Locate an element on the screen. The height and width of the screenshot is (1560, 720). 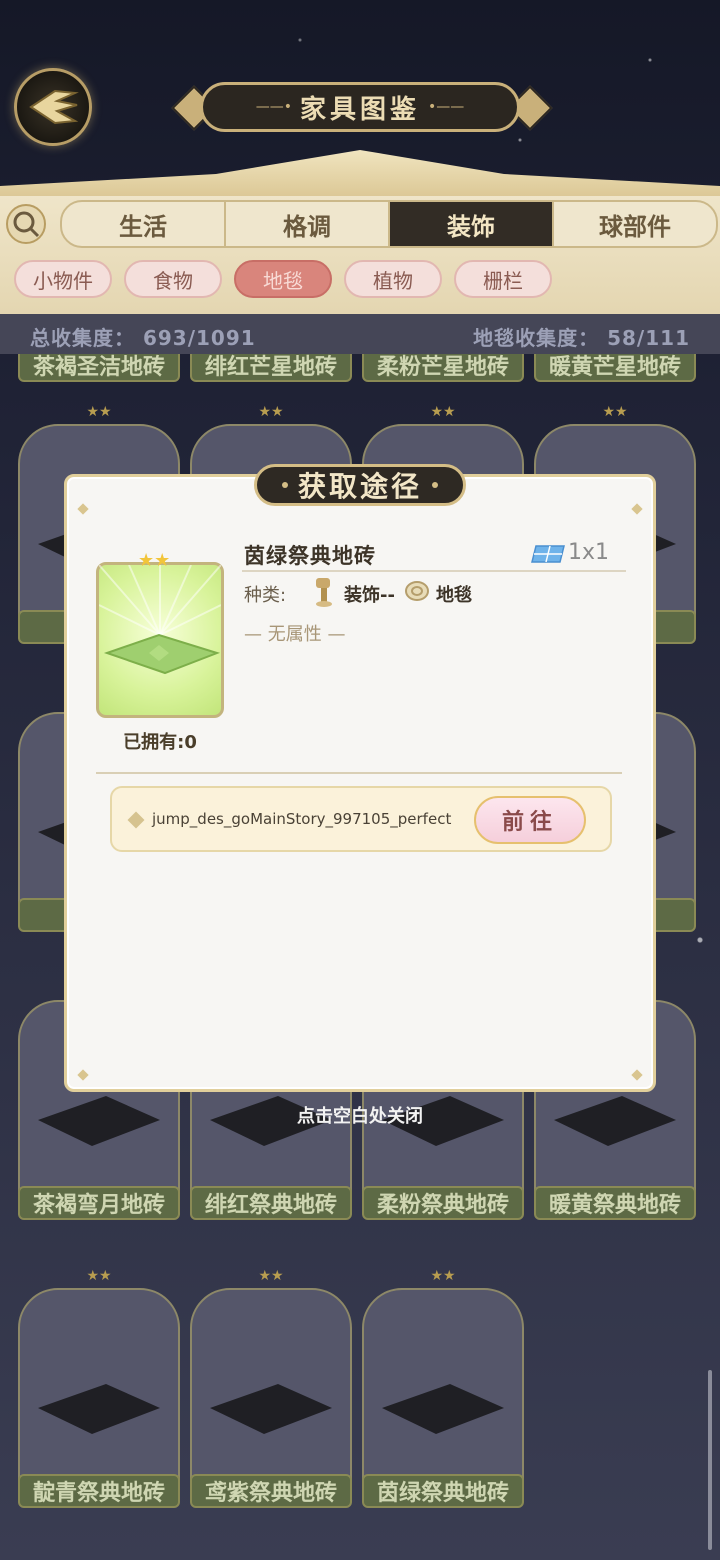
card-name: 暖黄芒星地砖 is located at coordinates (615, 368).